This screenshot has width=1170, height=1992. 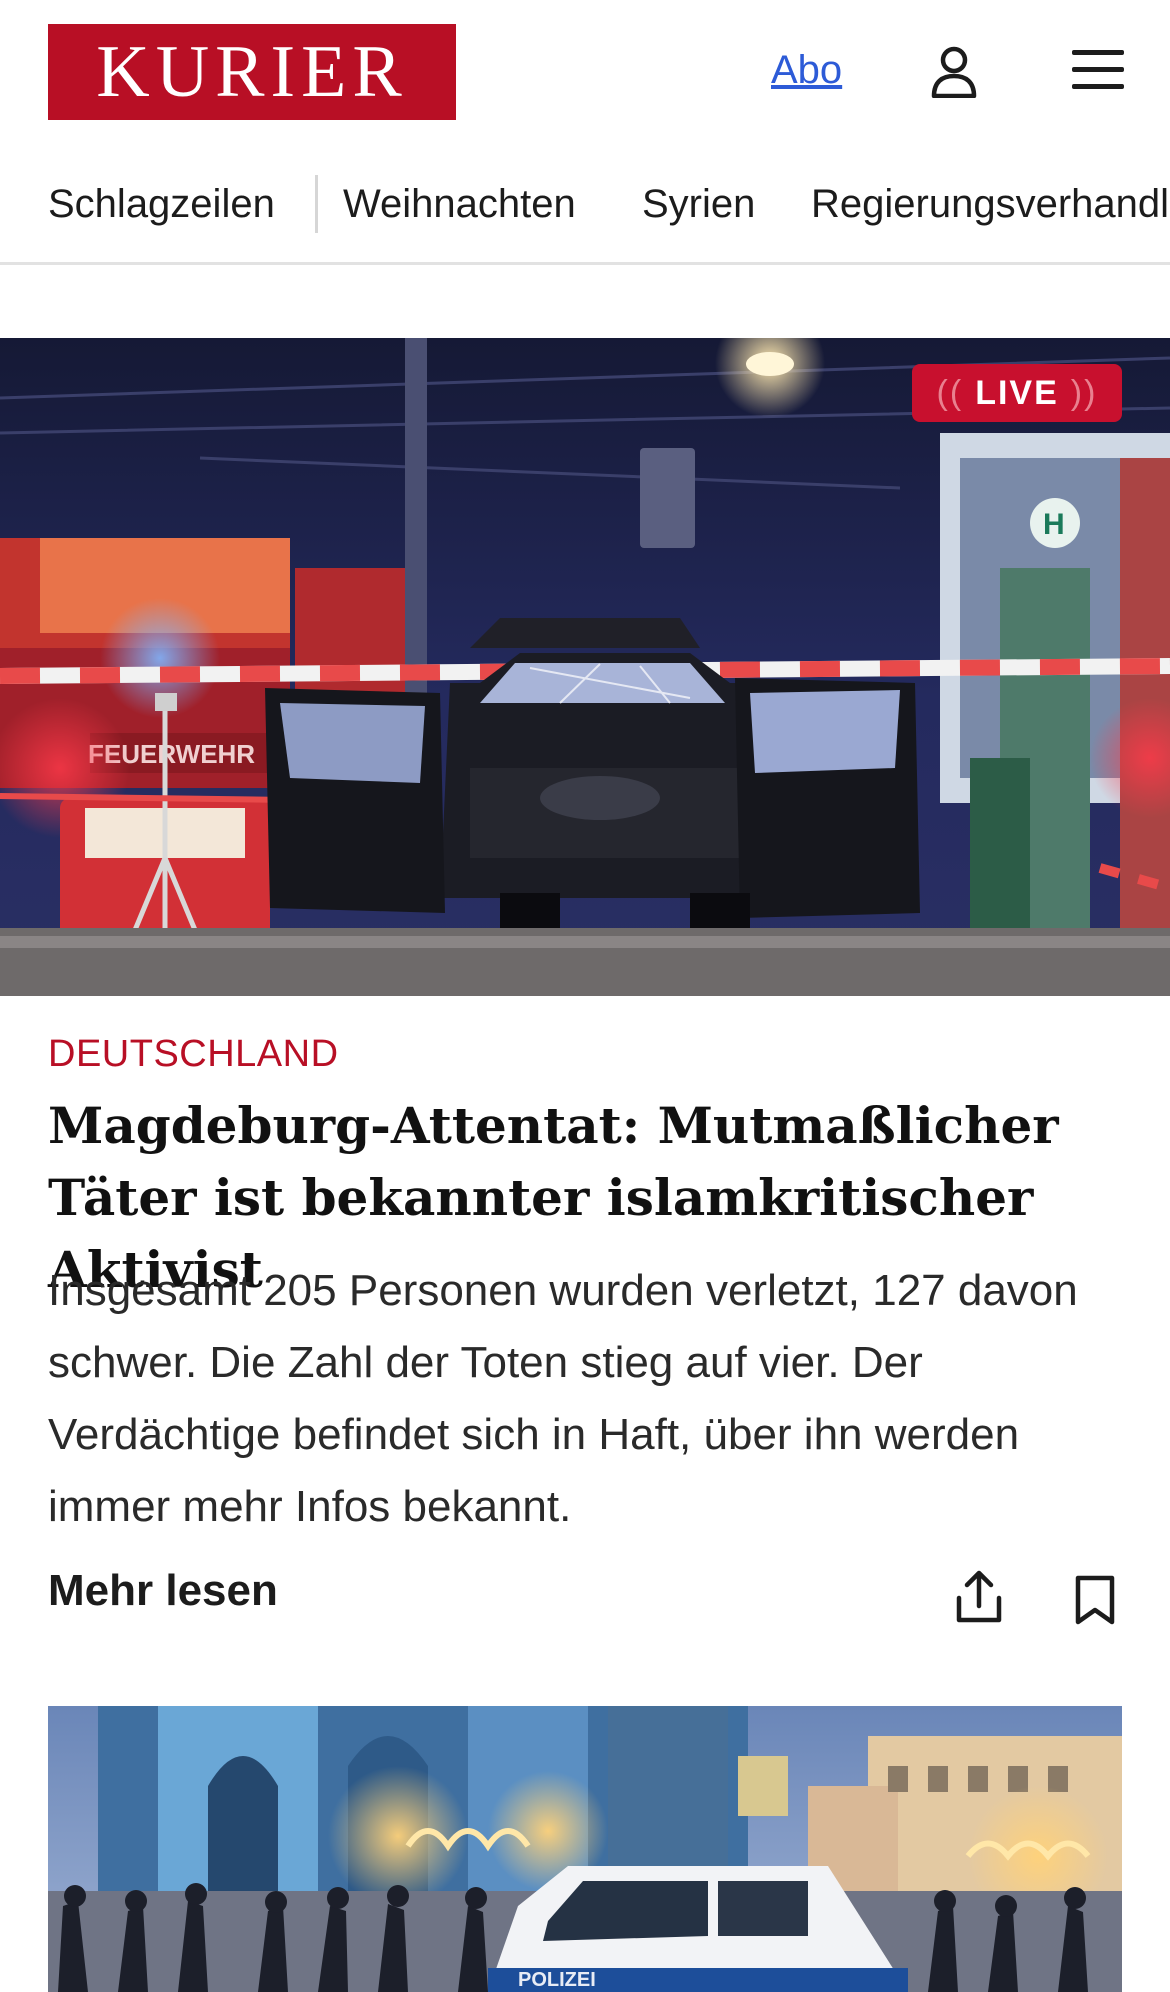 I want to click on nav-item-weihnachten: Weihnachten, so click(x=459, y=204).